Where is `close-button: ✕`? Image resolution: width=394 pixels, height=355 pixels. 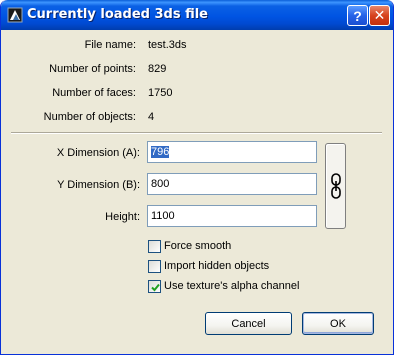
close-button: ✕ is located at coordinates (379, 15).